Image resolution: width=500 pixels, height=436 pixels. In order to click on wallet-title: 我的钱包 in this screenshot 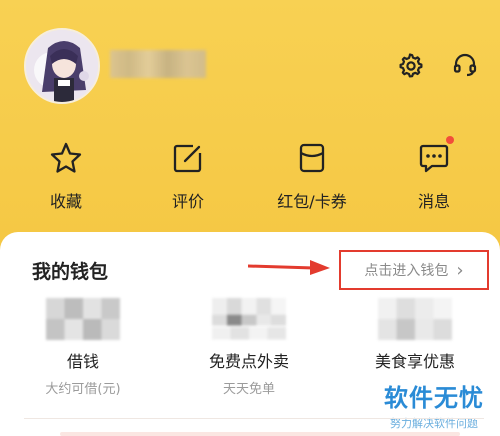, I will do `click(70, 272)`.